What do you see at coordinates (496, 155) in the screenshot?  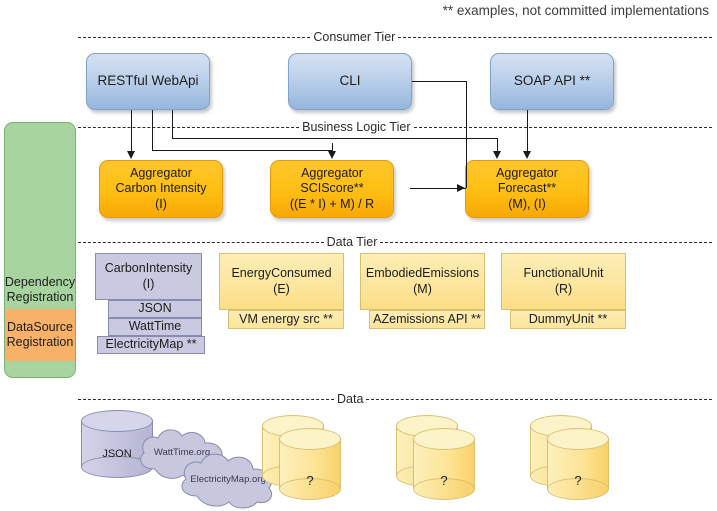 I see `arrowhead-forecast-left` at bounding box center [496, 155].